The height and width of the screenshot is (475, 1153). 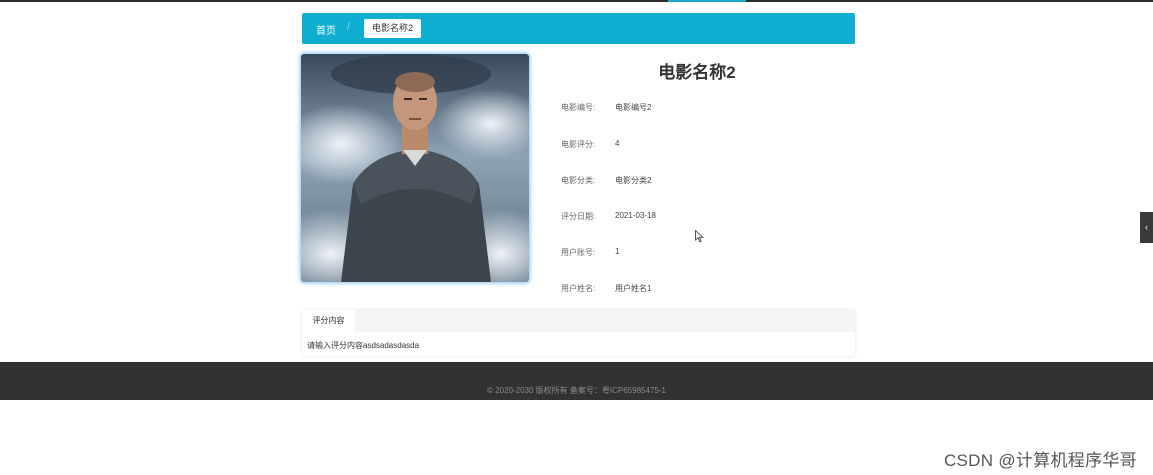 I want to click on breadcrumb-current: 电影名称2, so click(x=393, y=28).